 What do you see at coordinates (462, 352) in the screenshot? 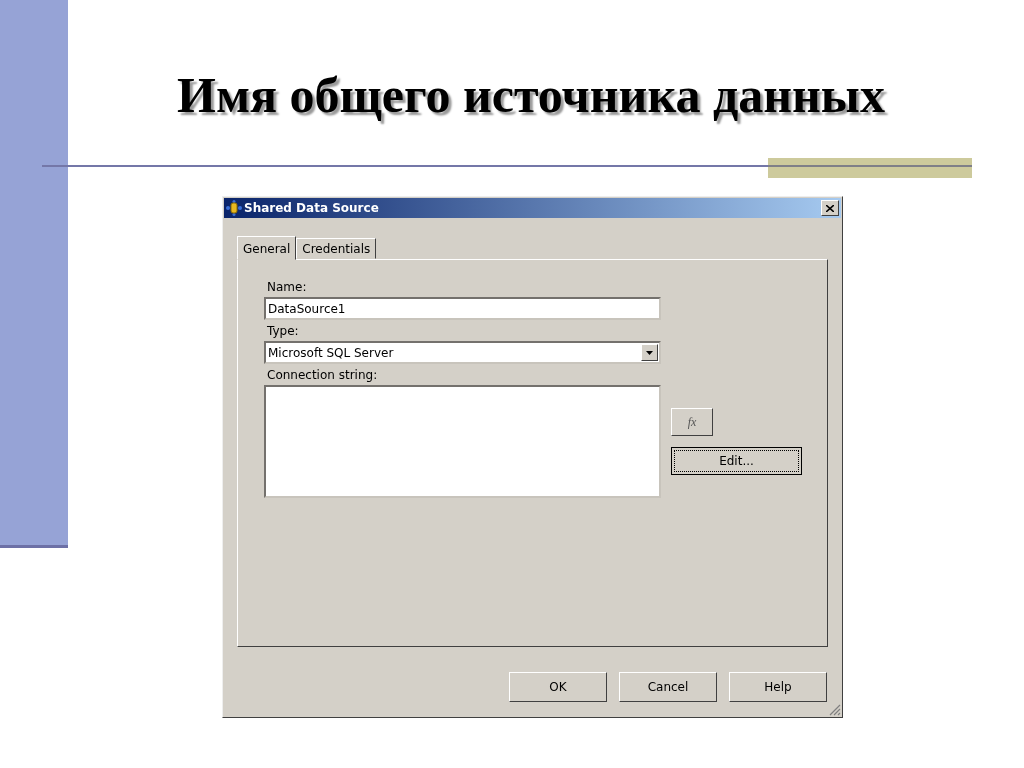
I see `type-dropdown: Microsoft SQL Server` at bounding box center [462, 352].